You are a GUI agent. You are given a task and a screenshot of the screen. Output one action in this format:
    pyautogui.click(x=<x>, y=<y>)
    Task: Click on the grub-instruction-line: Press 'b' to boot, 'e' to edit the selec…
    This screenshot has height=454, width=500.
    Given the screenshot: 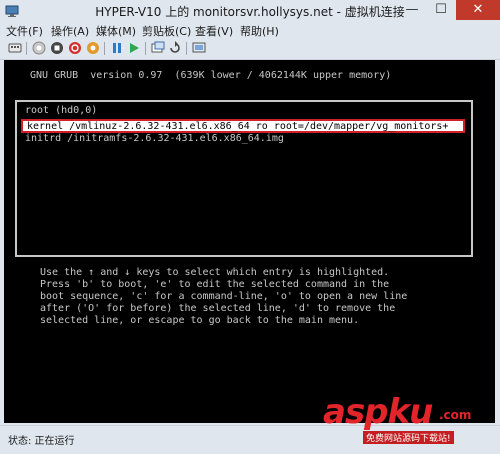 What is the action you would take?
    pyautogui.click(x=215, y=284)
    